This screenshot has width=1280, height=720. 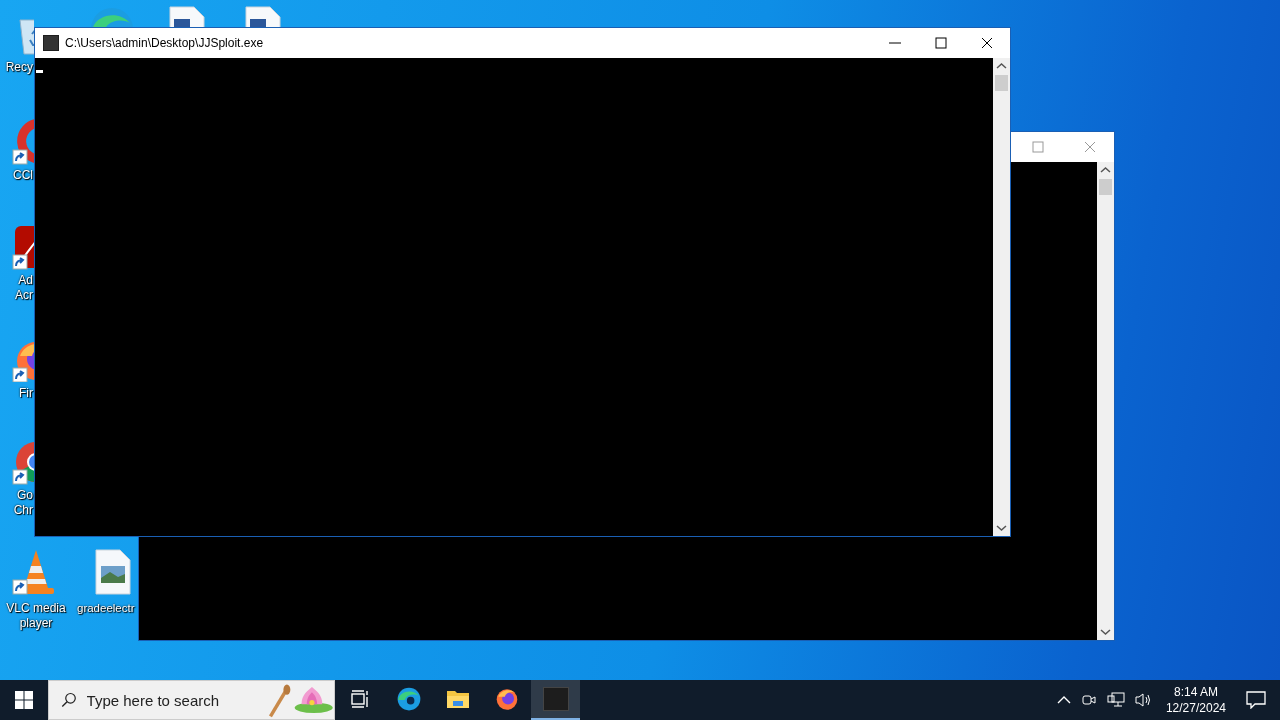 I want to click on search-bar: Type here to search, so click(x=191, y=700).